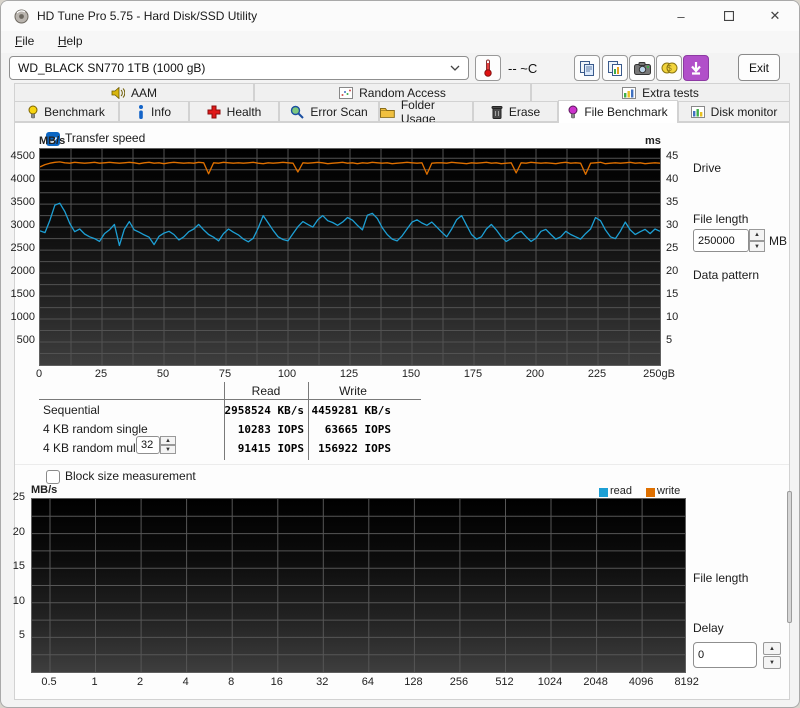 This screenshot has height=708, width=800. I want to click on axis-tick-label: 175, so click(473, 374).